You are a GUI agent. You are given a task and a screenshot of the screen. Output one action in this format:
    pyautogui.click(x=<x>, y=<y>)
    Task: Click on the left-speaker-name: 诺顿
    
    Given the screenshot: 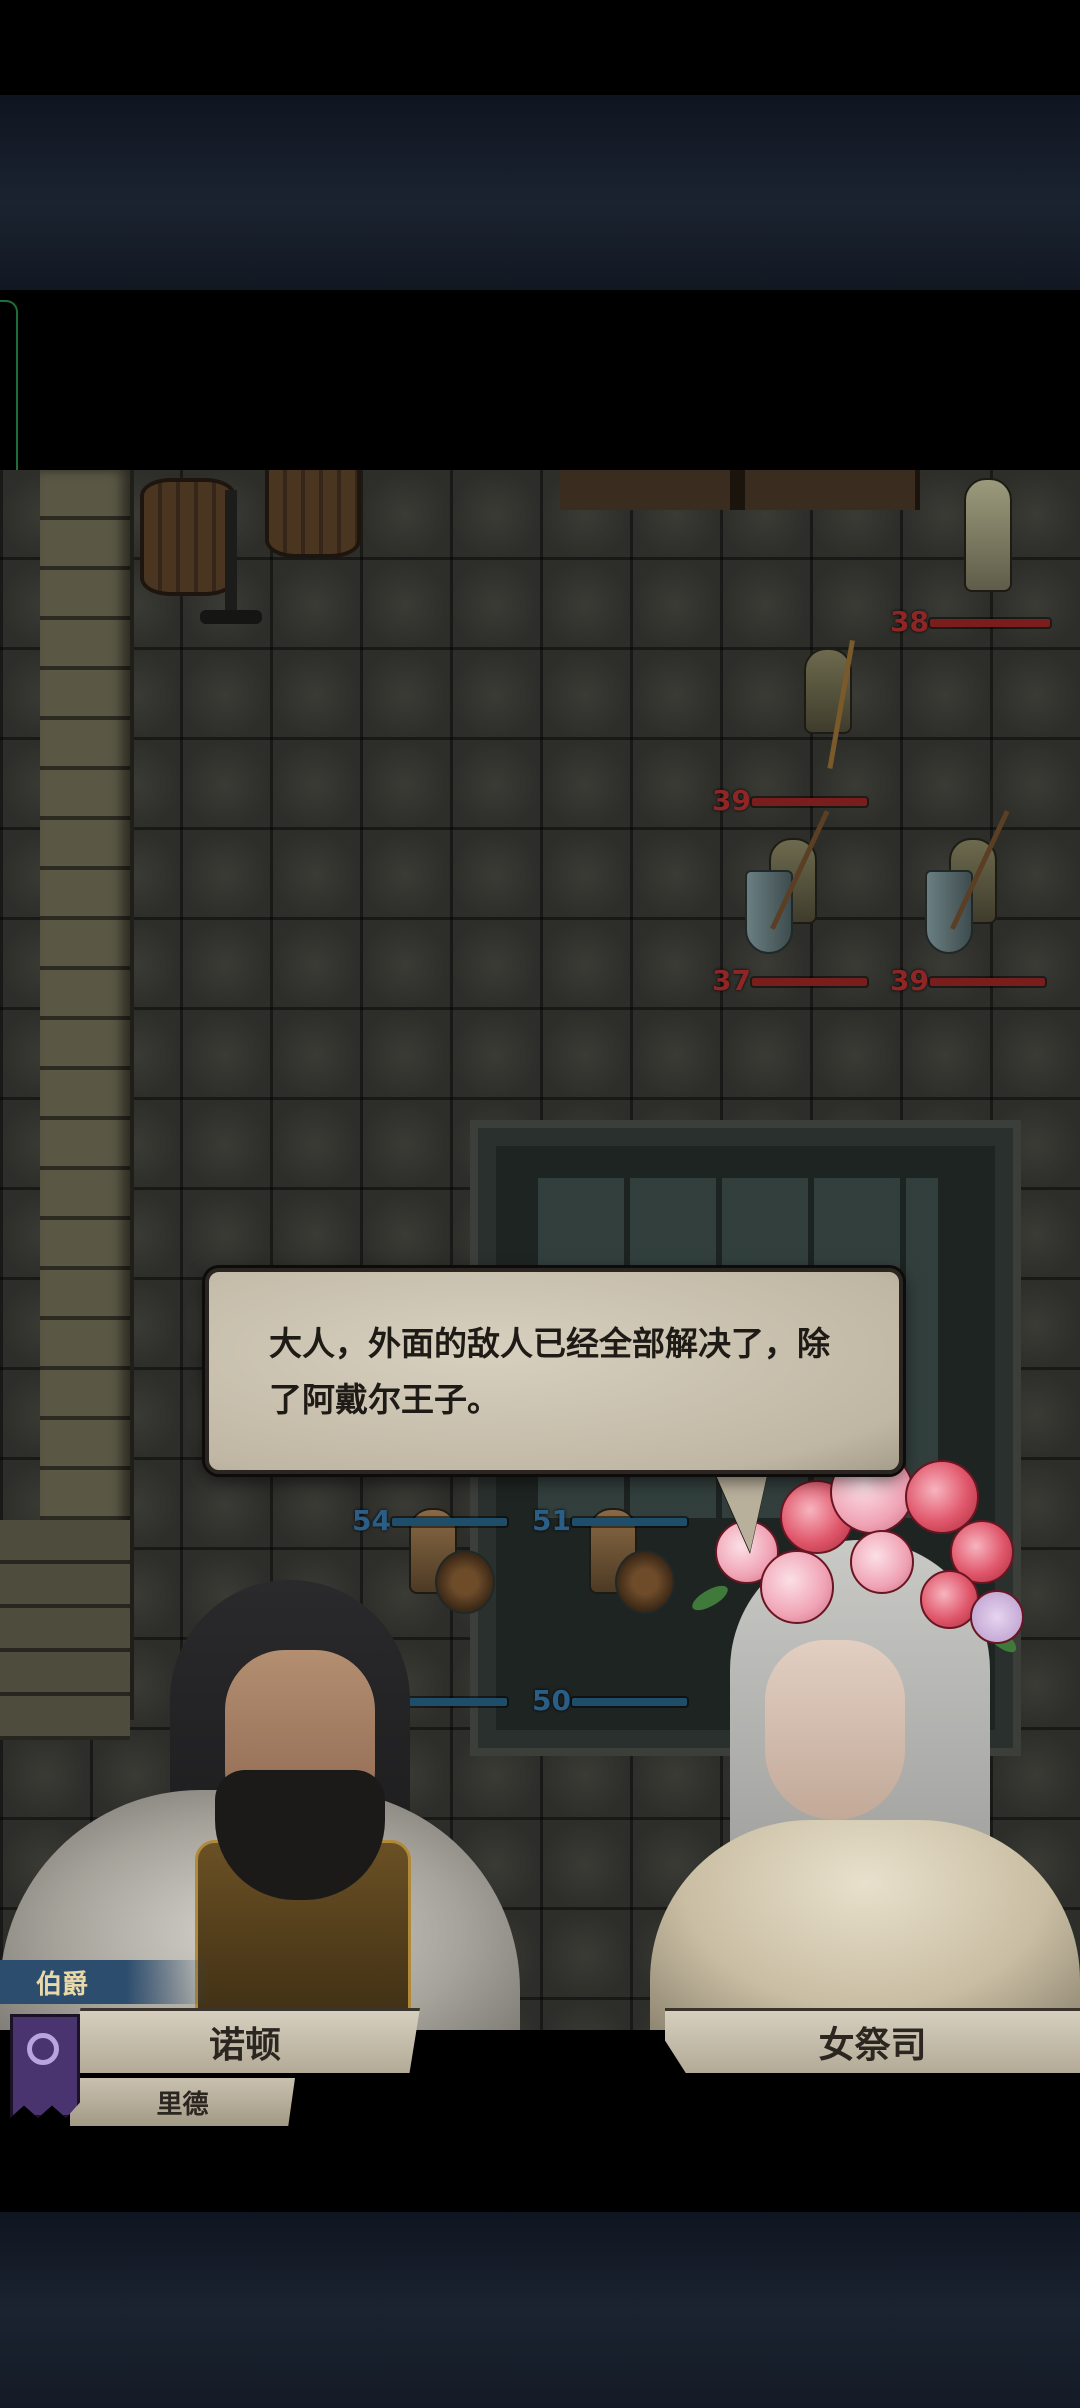 What is the action you would take?
    pyautogui.click(x=244, y=2045)
    